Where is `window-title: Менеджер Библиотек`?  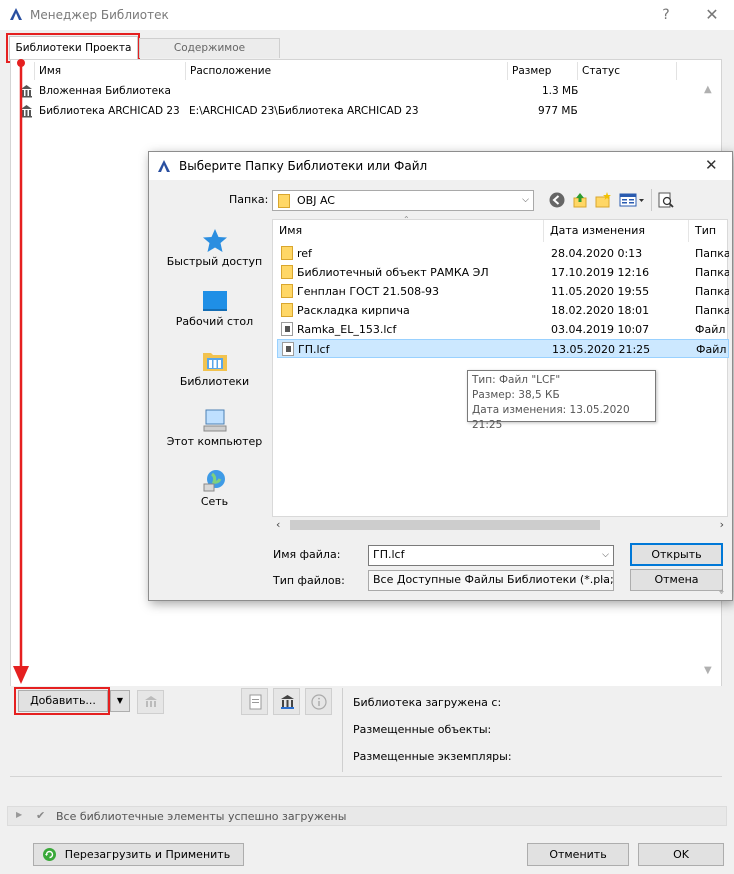
window-title: Менеджер Библиотек is located at coordinates (99, 15).